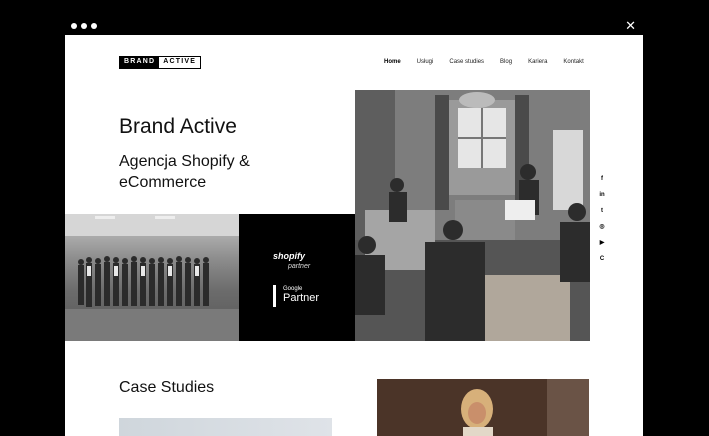 The width and height of the screenshot is (709, 436). Describe the element at coordinates (630, 26) in the screenshot. I see `close-icon: ✕` at that location.